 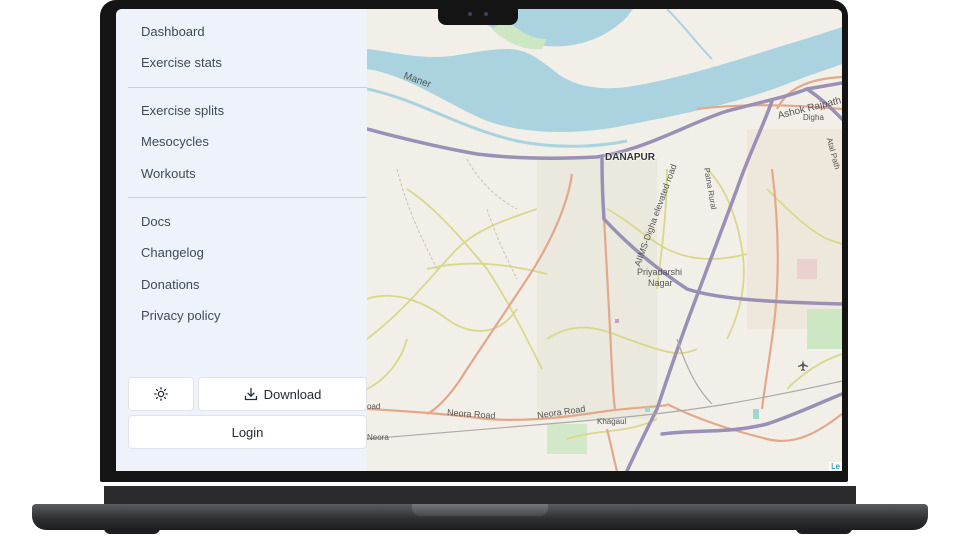 What do you see at coordinates (480, 517) in the screenshot?
I see `laptop-base` at bounding box center [480, 517].